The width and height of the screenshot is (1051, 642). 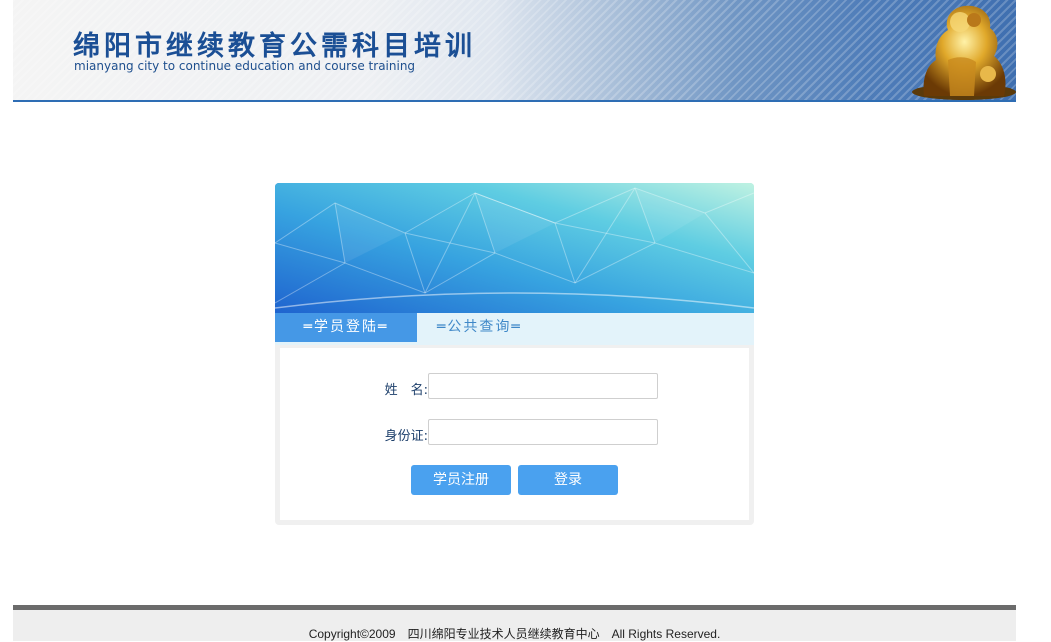 I want to click on id-card-label: 身份证:, so click(x=406, y=436).